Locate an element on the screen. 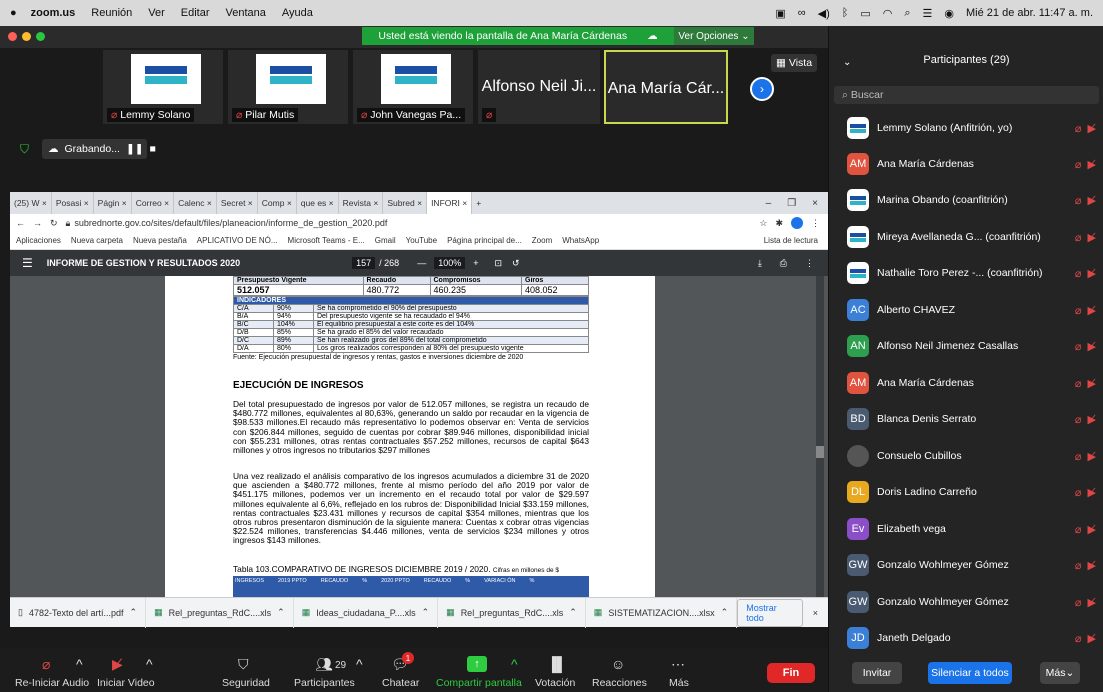 This screenshot has width=1103, height=692. show-all-button: Mostrar todo is located at coordinates (770, 612).